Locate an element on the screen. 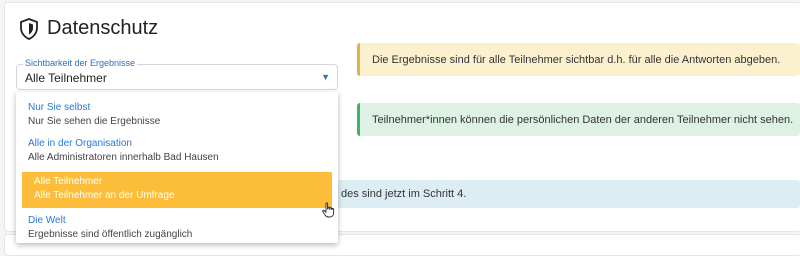  option-description: Ergebnisse sind öffentlich zugänglich is located at coordinates (110, 234).